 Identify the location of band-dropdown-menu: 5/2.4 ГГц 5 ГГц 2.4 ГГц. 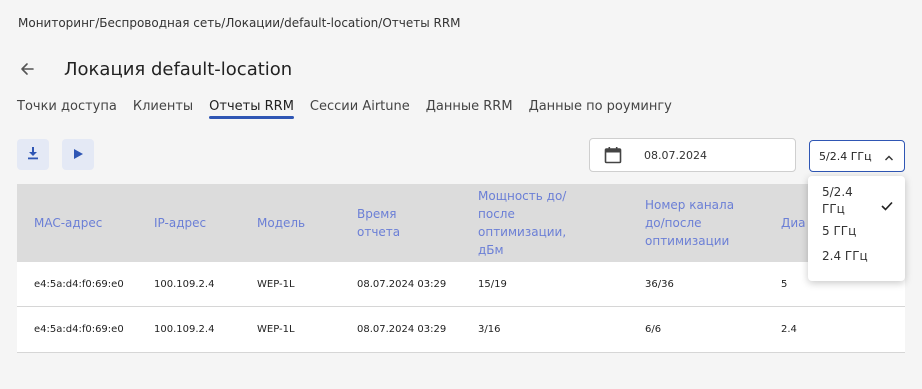
(856, 228).